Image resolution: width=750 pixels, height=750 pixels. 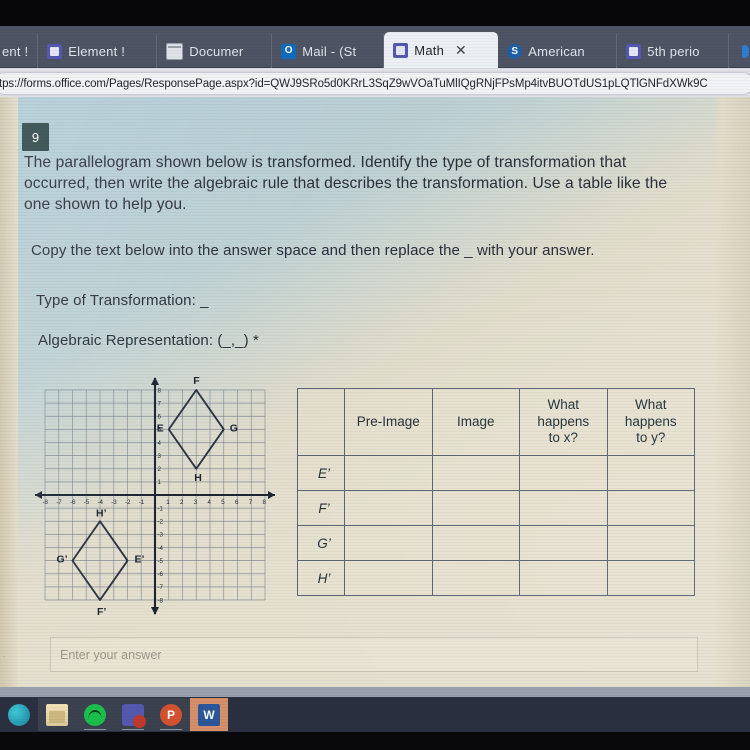 I want to click on browser-tab-2: Documer, so click(x=215, y=51).